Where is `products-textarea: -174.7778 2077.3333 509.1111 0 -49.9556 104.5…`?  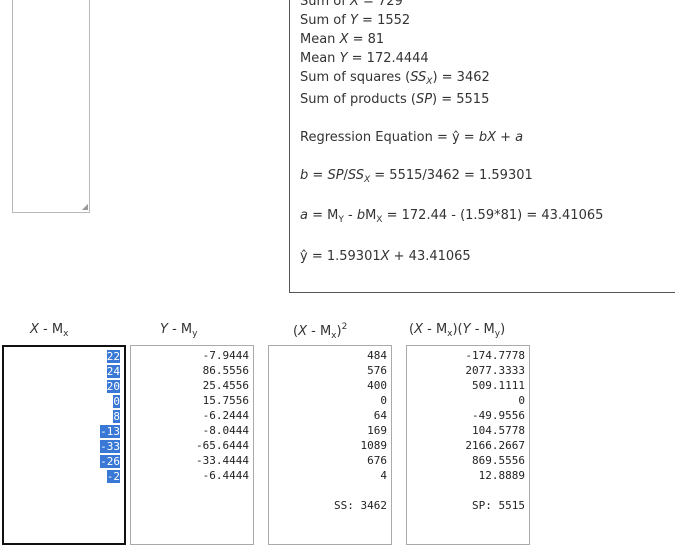 products-textarea: -174.7778 2077.3333 509.1111 0 -49.9556 104.5… is located at coordinates (468, 445).